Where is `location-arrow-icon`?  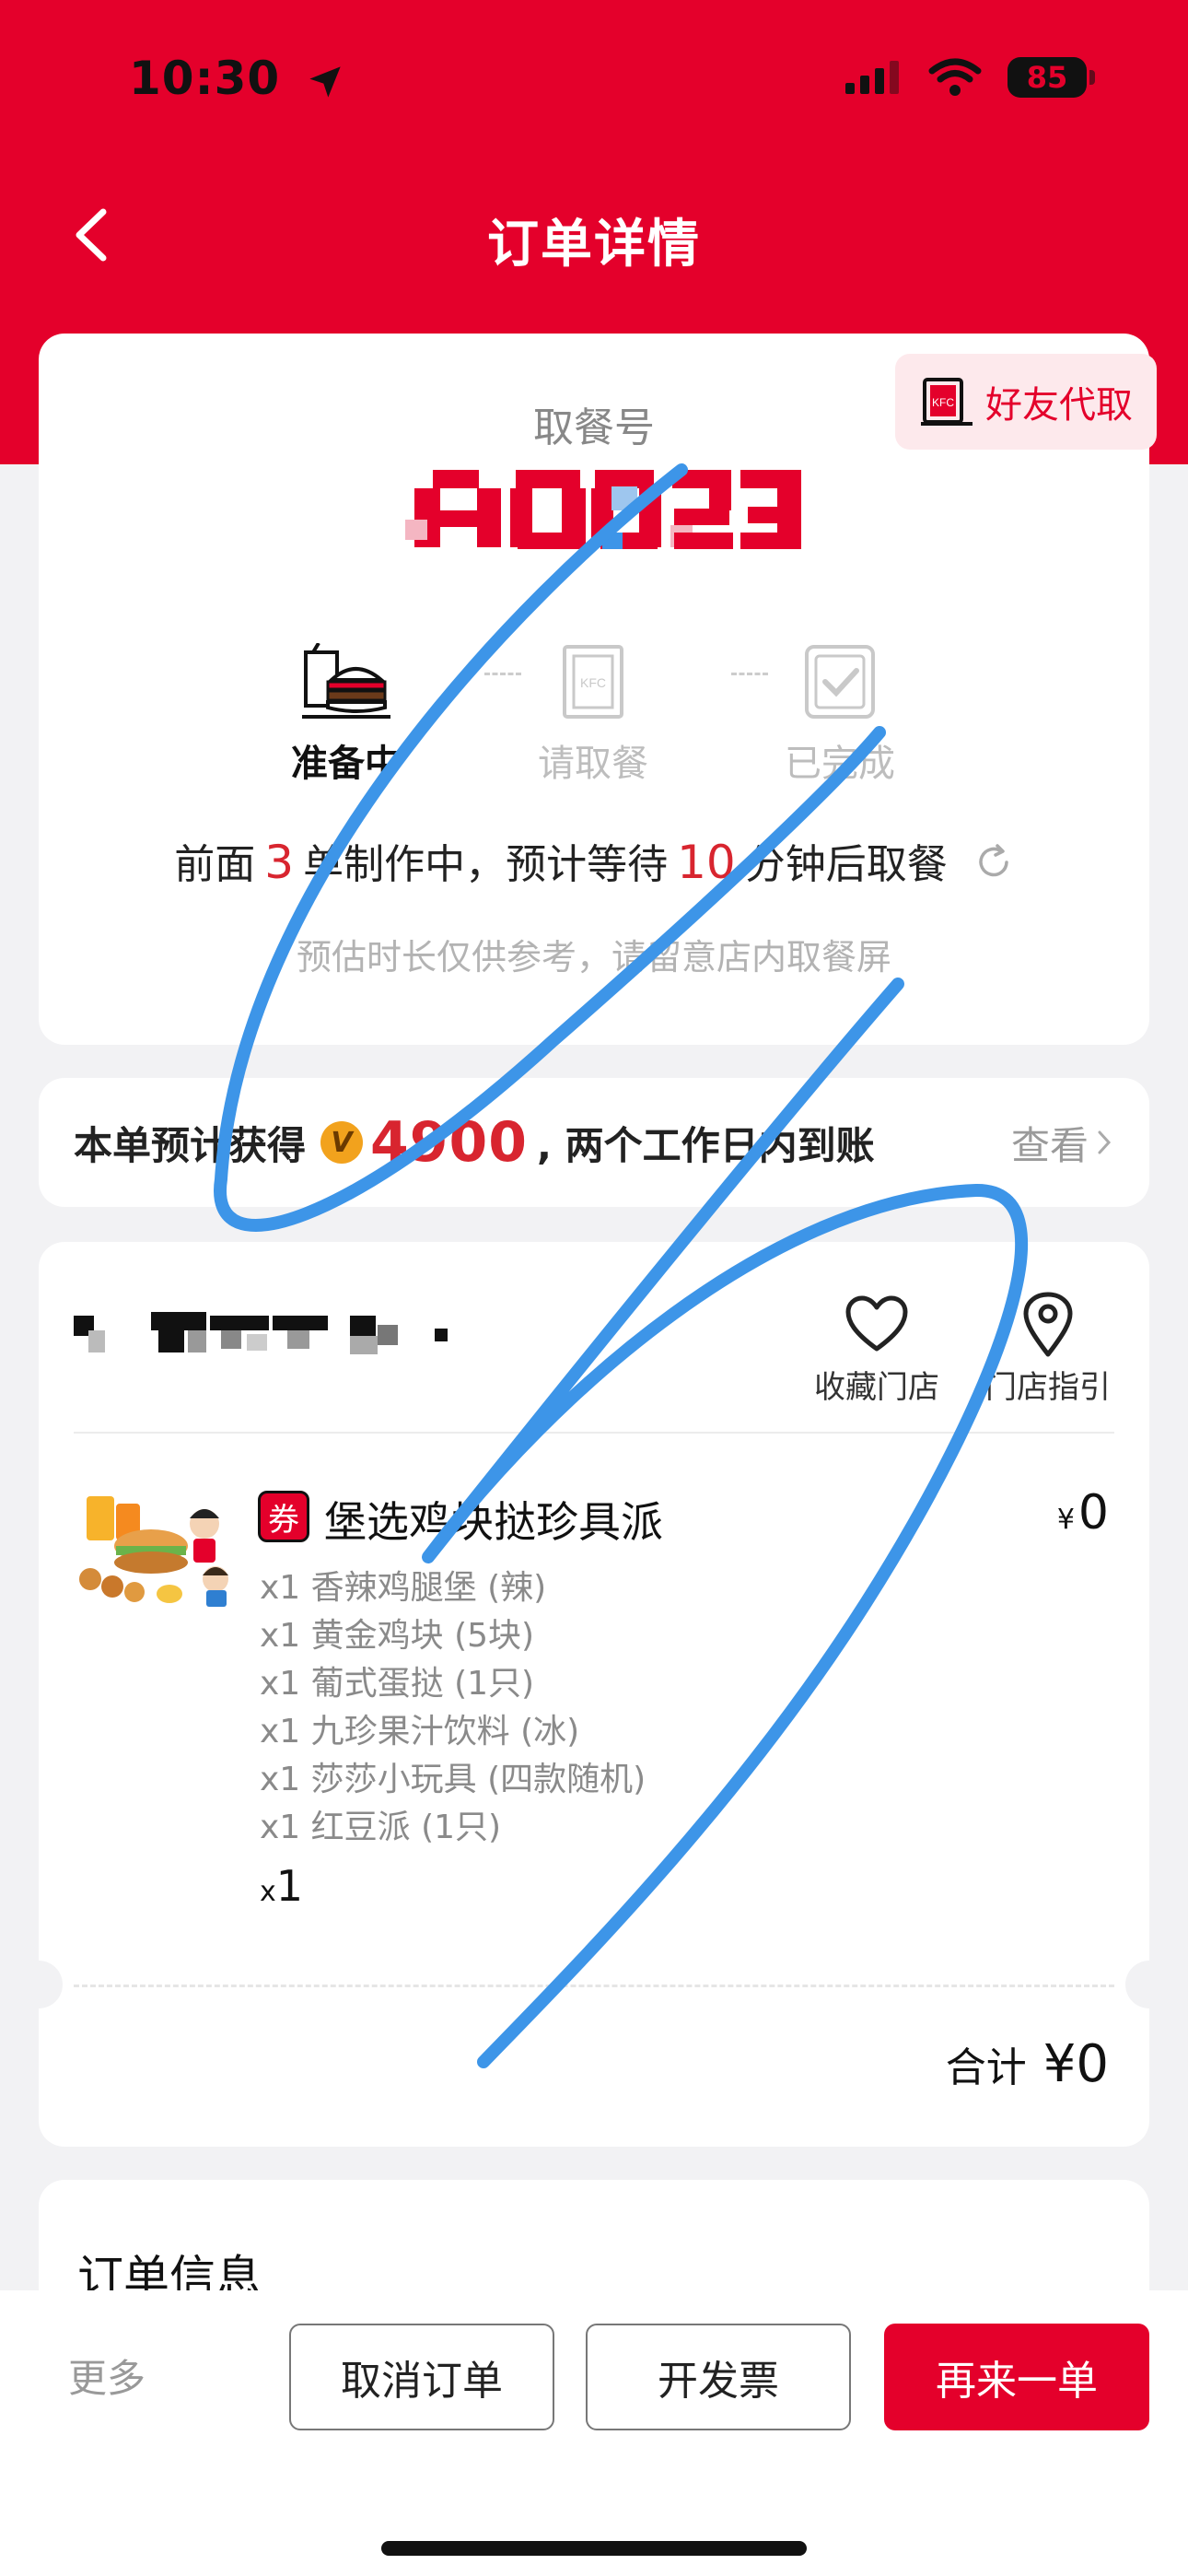 location-arrow-icon is located at coordinates (325, 81).